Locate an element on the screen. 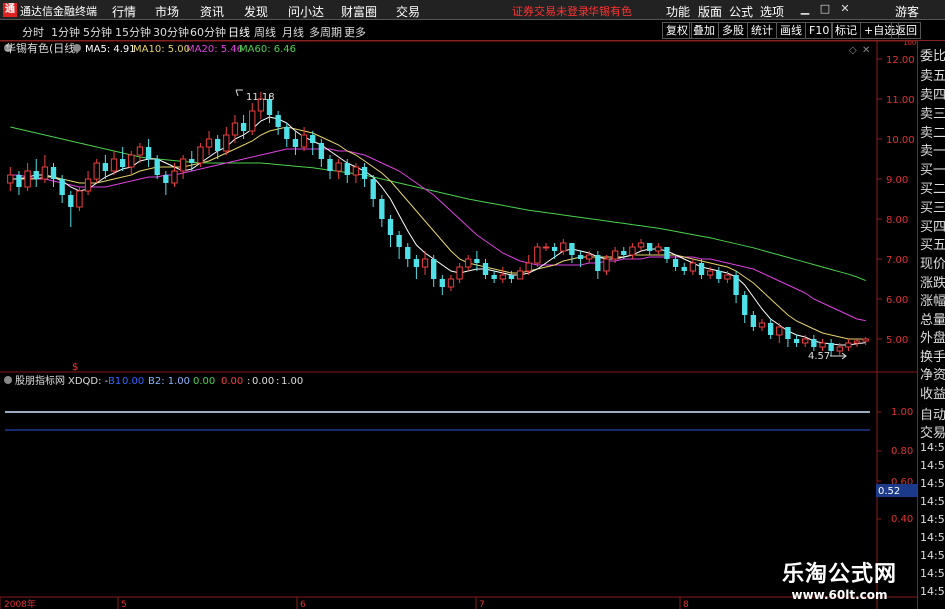 The height and width of the screenshot is (609, 945). menu-item-news: 资讯 is located at coordinates (212, 11).